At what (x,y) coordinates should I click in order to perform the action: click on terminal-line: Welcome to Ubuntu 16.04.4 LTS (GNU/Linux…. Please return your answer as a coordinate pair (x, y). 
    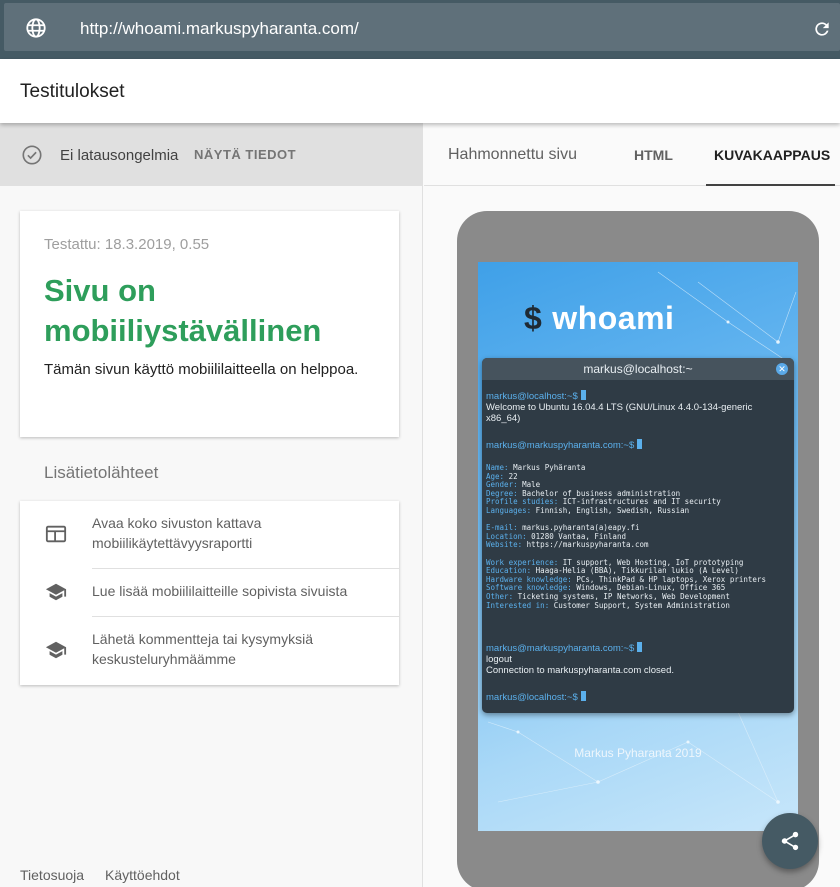
    Looking at the image, I should click on (619, 407).